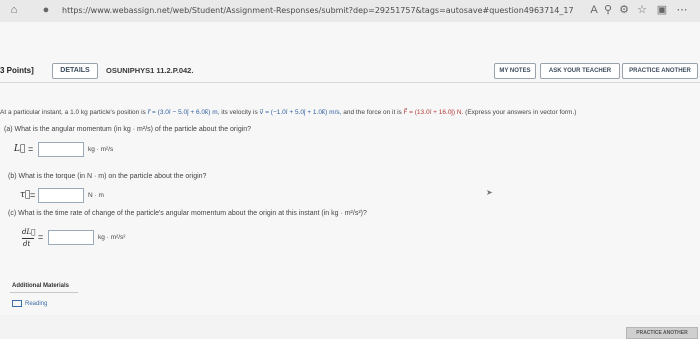  Describe the element at coordinates (521, 112) in the screenshot. I see `vector-note: (Express your answers in vector form.)` at that location.